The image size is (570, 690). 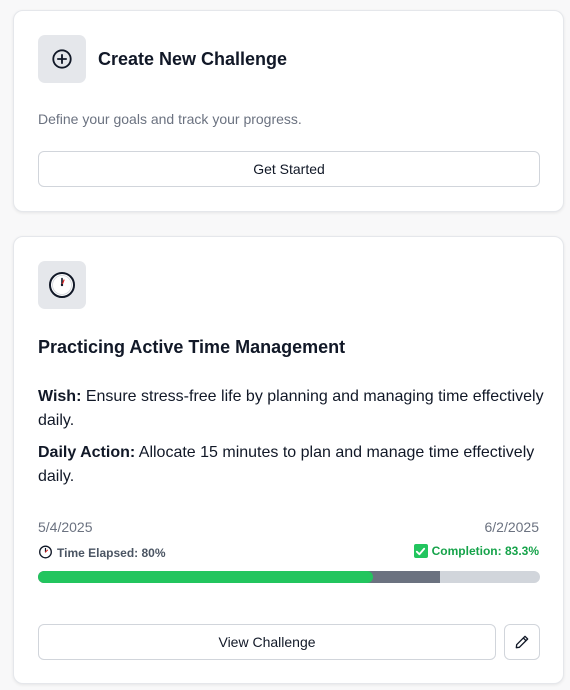 I want to click on wish-label: Wish:, so click(x=60, y=396).